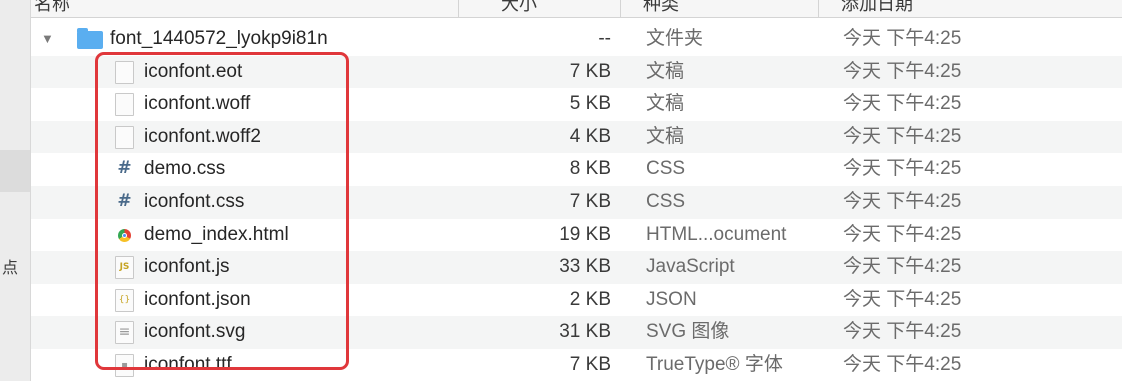 The image size is (1122, 382). What do you see at coordinates (661, 8) in the screenshot?
I see `column-header-kind: 种类` at bounding box center [661, 8].